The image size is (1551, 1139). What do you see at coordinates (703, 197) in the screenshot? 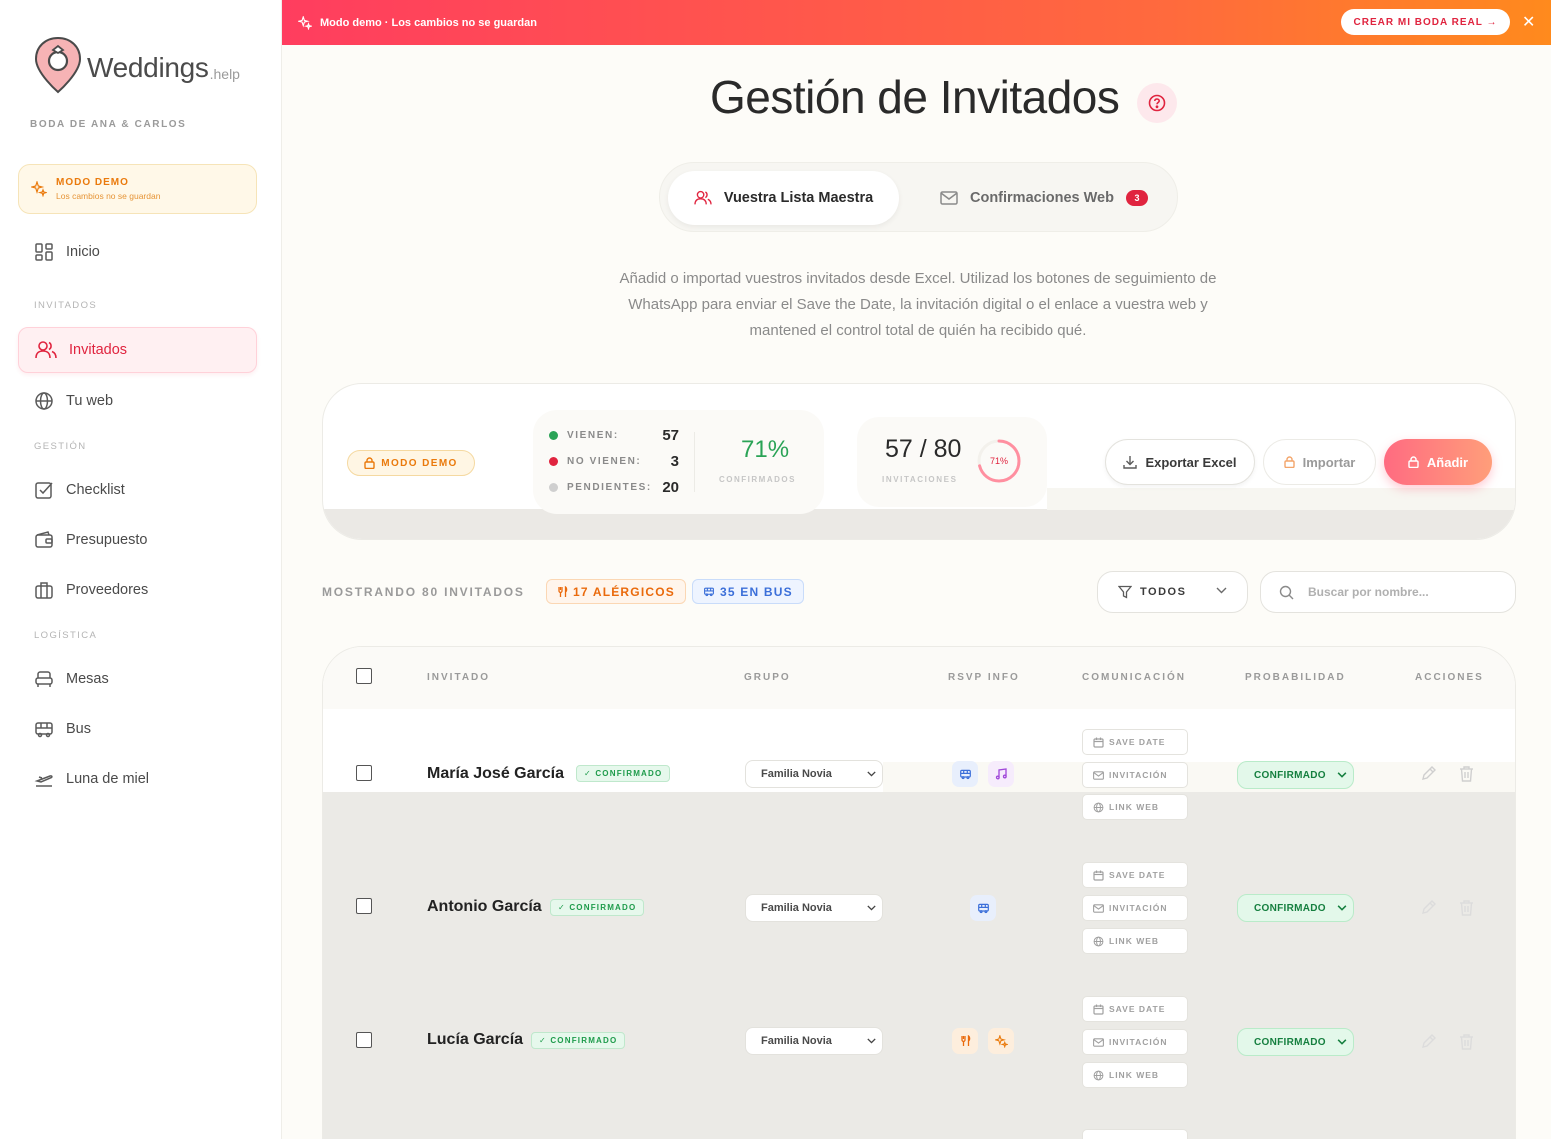
I see `users-icon` at bounding box center [703, 197].